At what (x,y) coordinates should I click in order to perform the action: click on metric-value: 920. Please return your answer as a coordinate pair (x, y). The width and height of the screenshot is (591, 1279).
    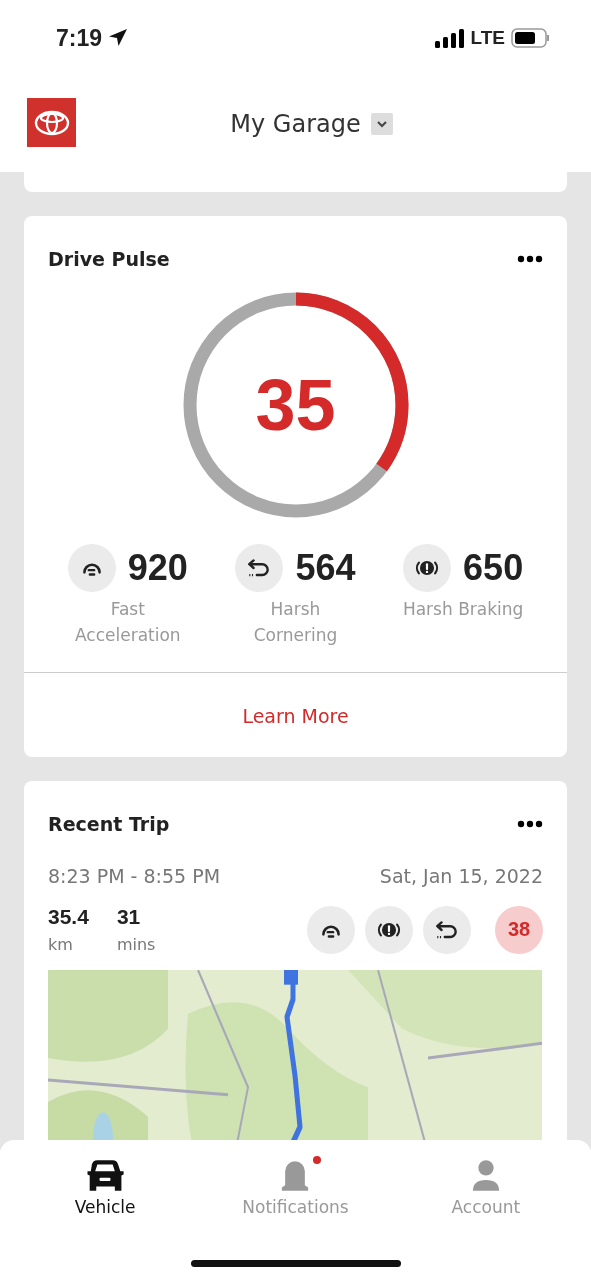
    Looking at the image, I should click on (157, 568).